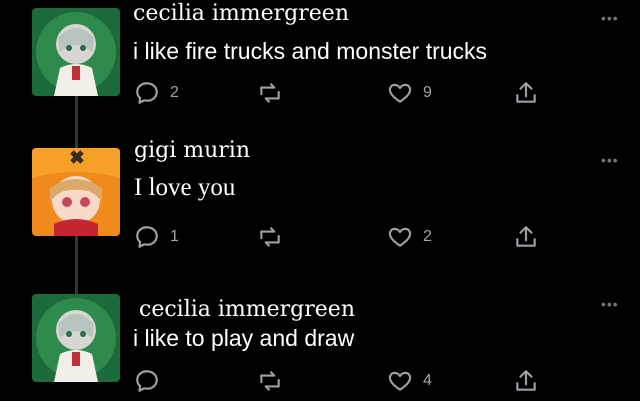  I want to click on action-bar: 1 2, so click(320, 239).